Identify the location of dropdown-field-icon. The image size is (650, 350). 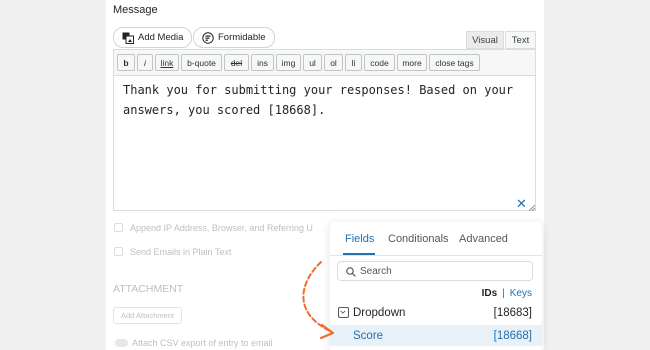
(343, 312).